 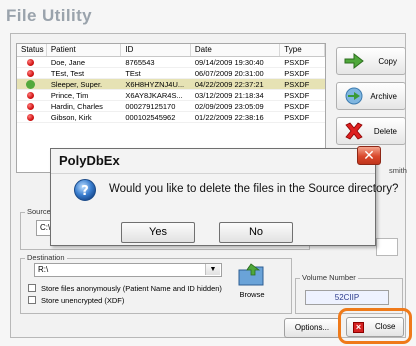 I want to click on archive-button-label: Archive, so click(x=383, y=96).